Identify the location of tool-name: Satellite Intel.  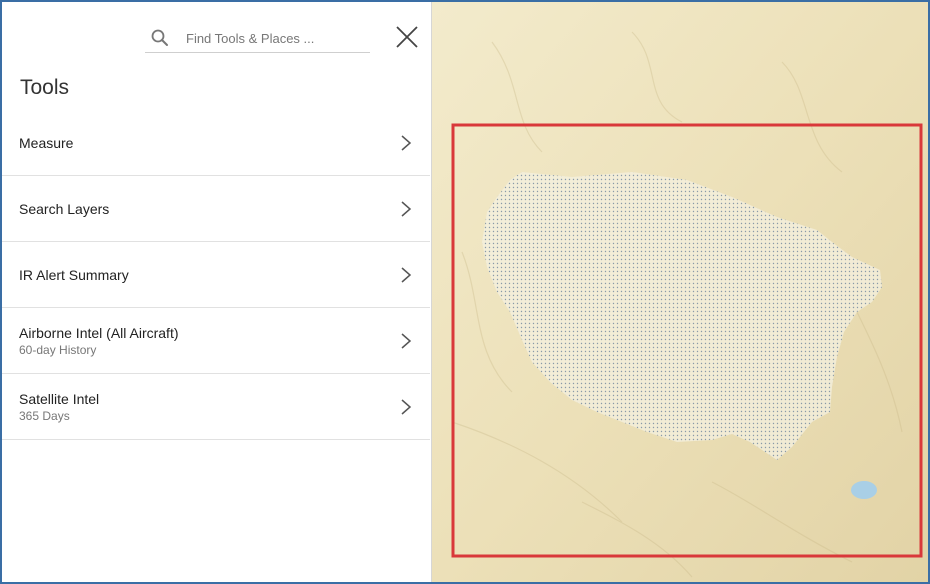
(59, 398).